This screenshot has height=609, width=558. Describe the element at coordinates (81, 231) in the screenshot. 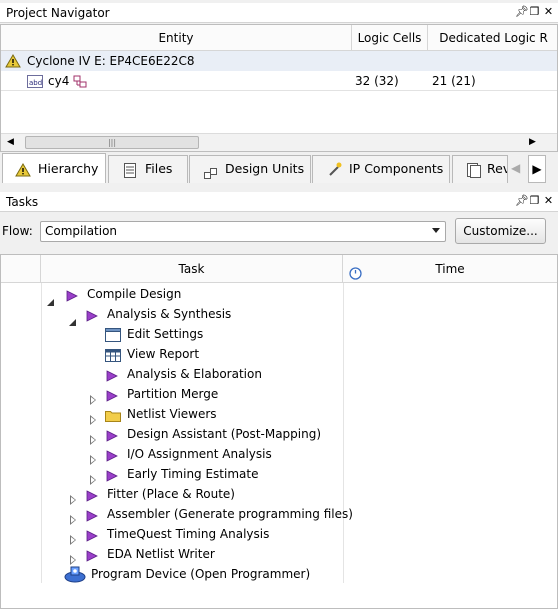

I see `flow-value: Compilation` at that location.